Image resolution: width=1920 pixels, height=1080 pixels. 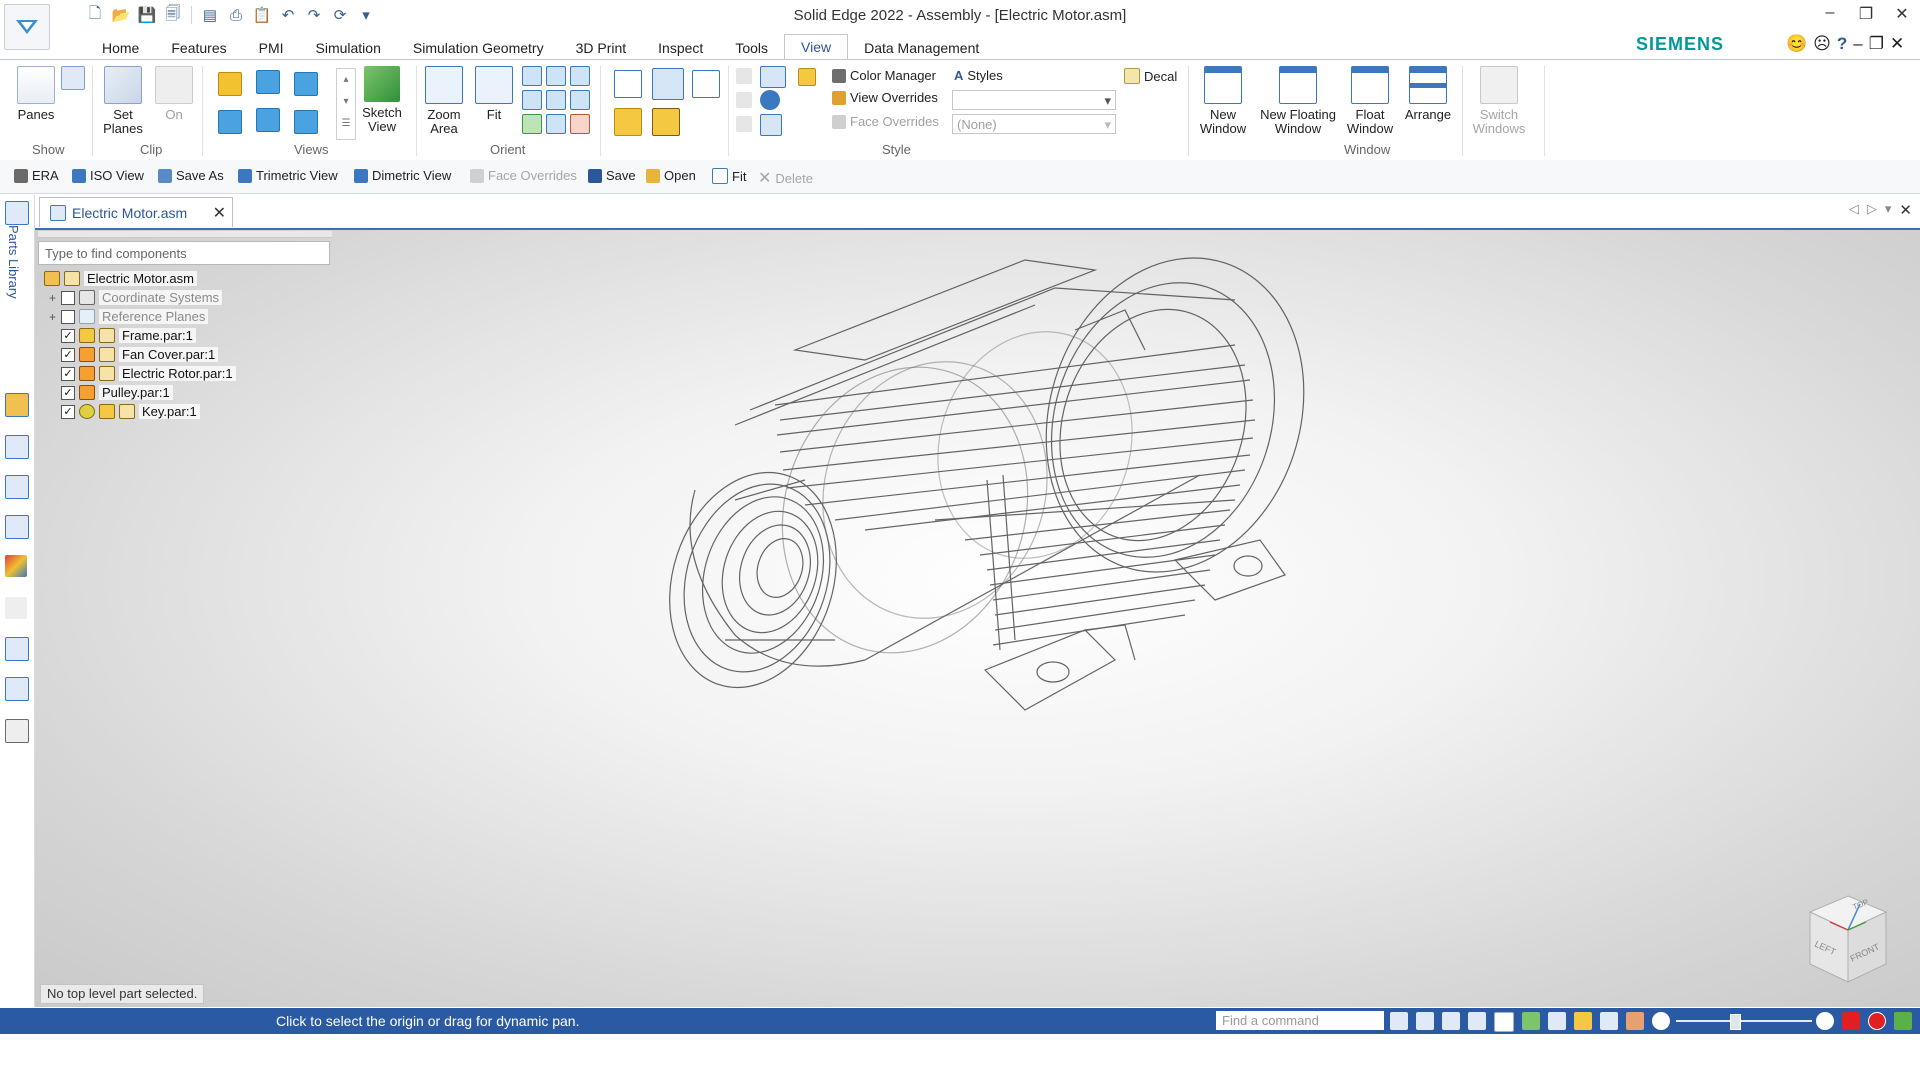 I want to click on tab-features: Features, so click(x=198, y=48).